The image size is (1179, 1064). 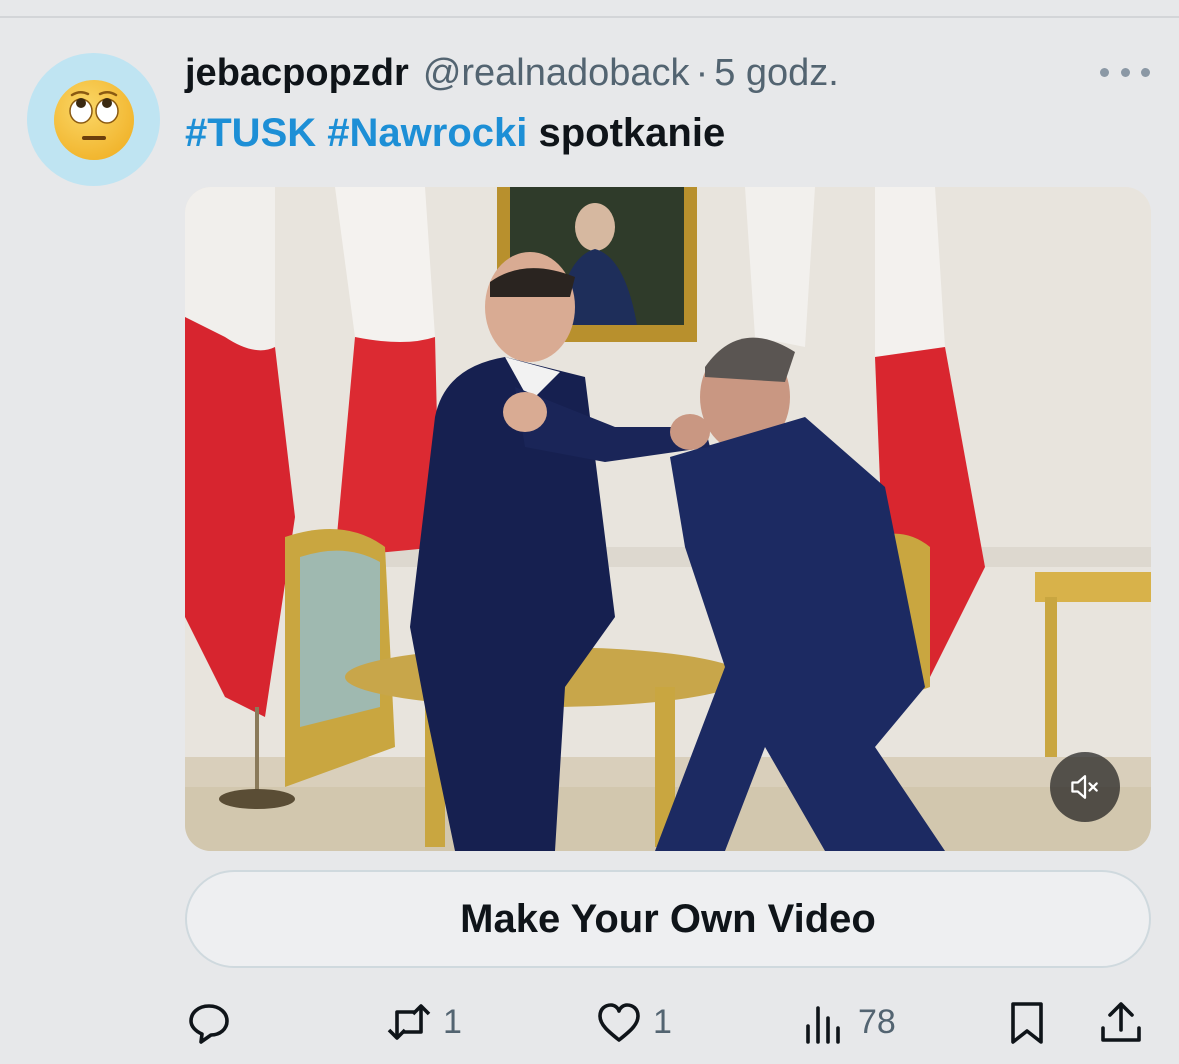 What do you see at coordinates (452, 1021) in the screenshot?
I see `retweet-count: 1` at bounding box center [452, 1021].